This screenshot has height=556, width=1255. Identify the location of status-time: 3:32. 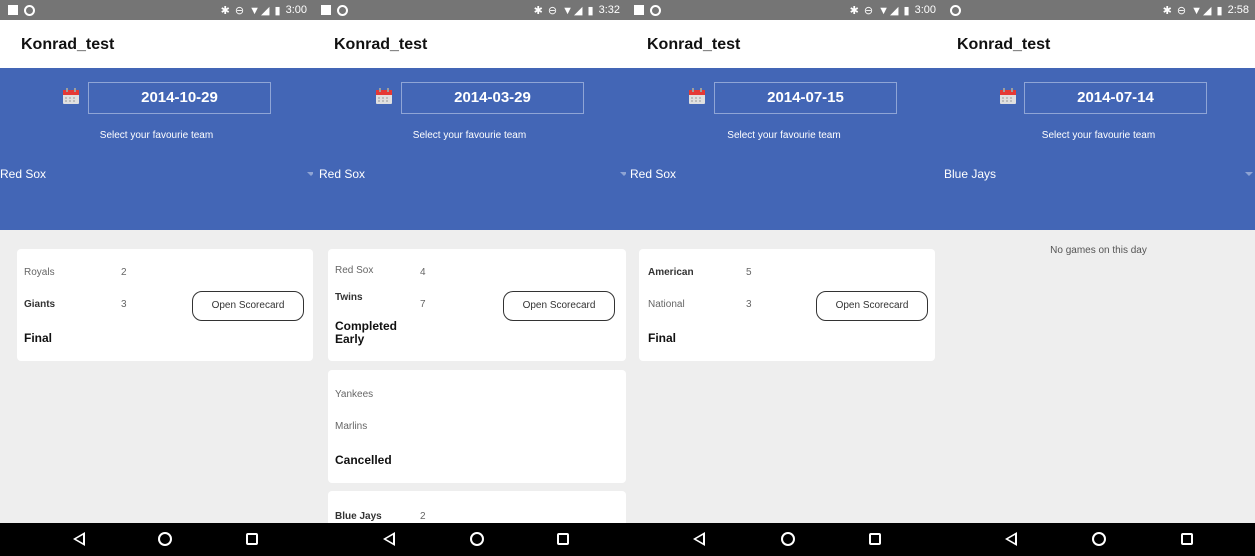
(609, 10).